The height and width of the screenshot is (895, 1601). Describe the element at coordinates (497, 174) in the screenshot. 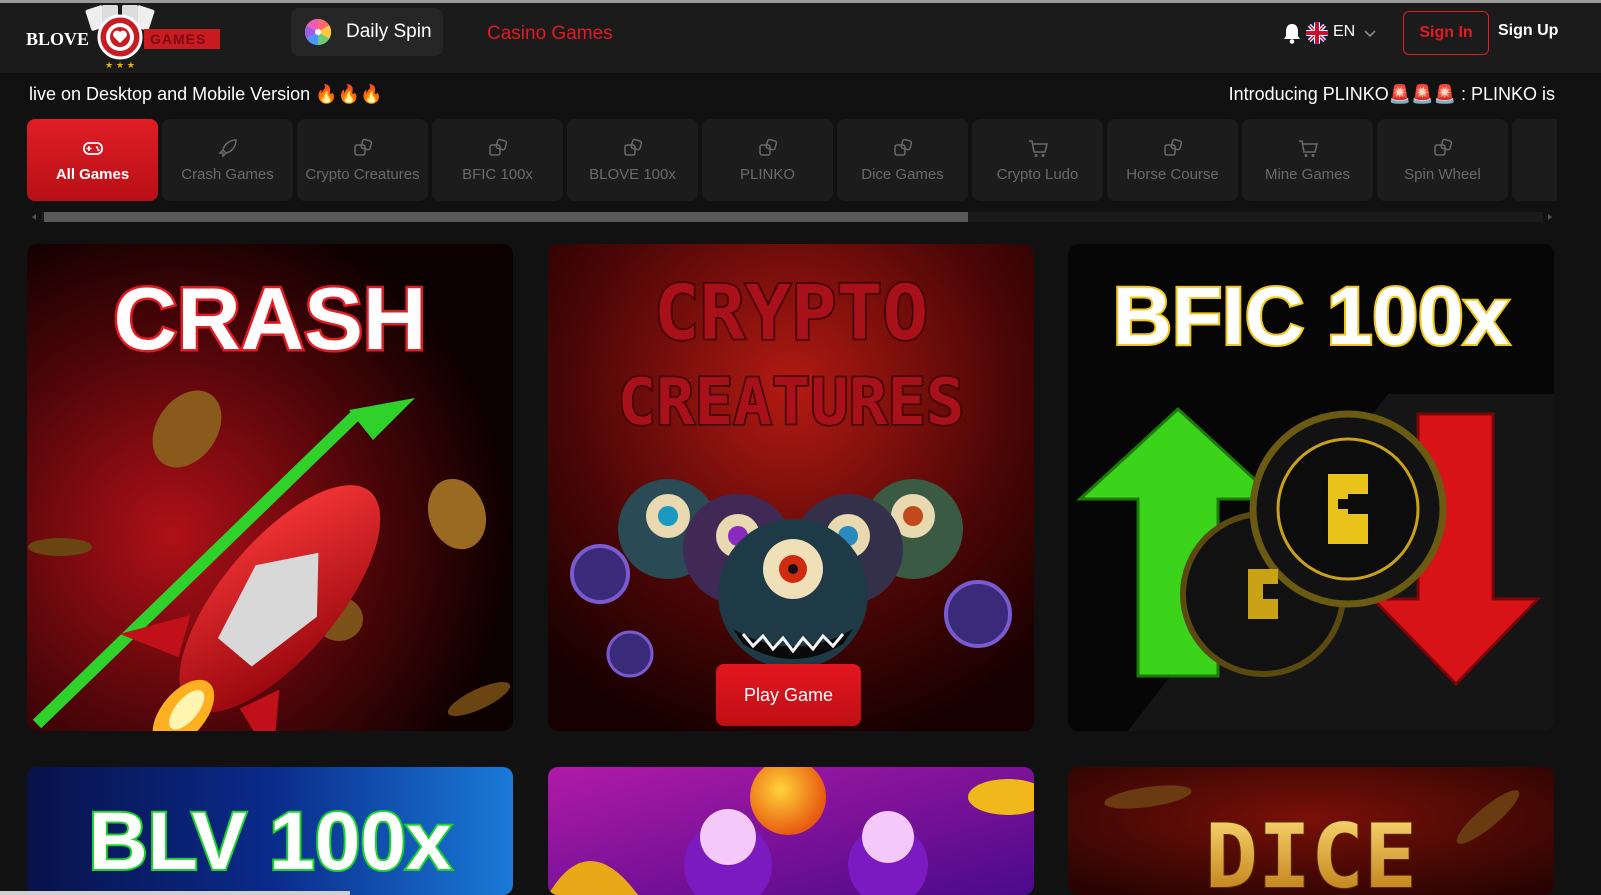

I see `tab-label: BFIC 100x` at that location.